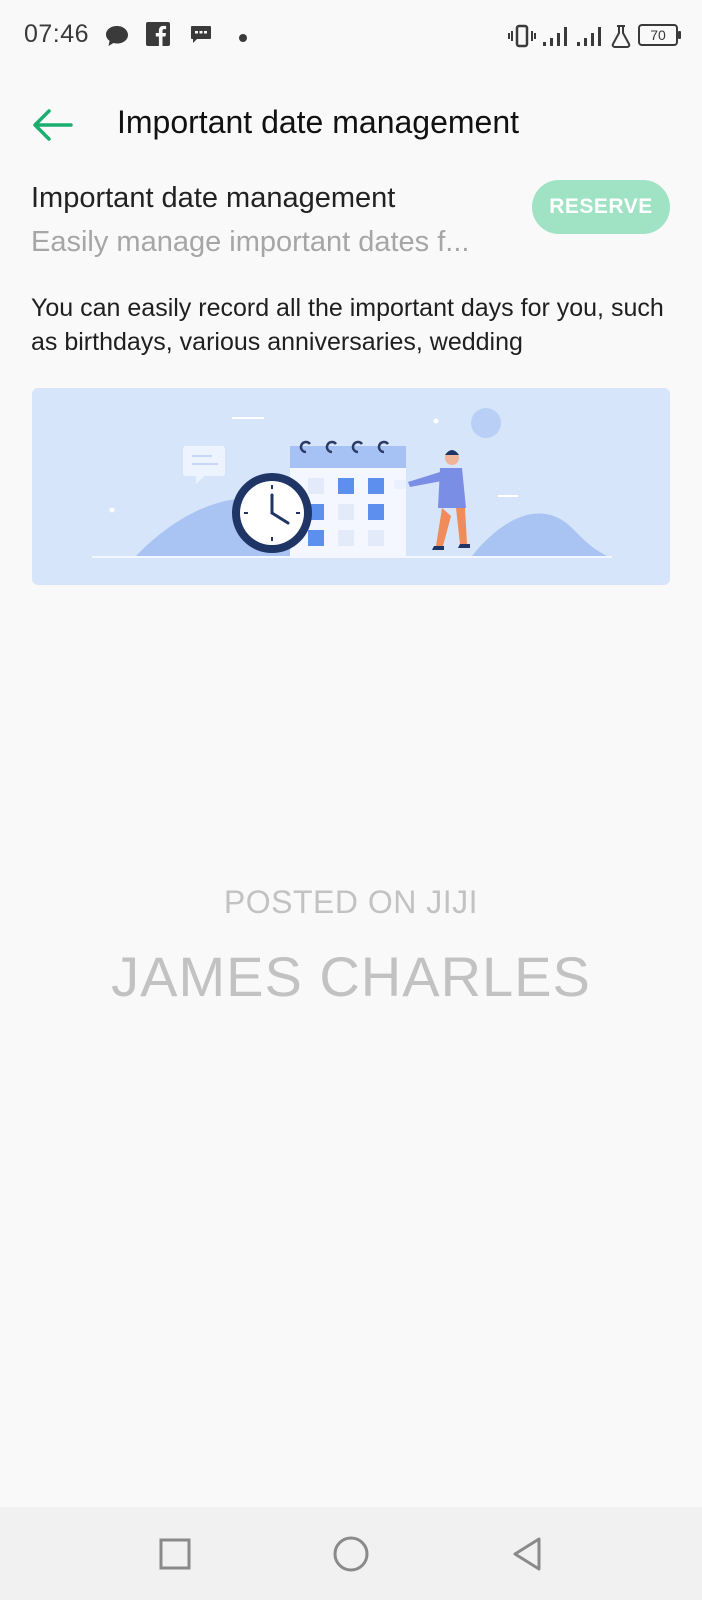 This screenshot has width=702, height=1600. Describe the element at coordinates (351, 36) in the screenshot. I see `status-bar: 07:46 70` at that location.